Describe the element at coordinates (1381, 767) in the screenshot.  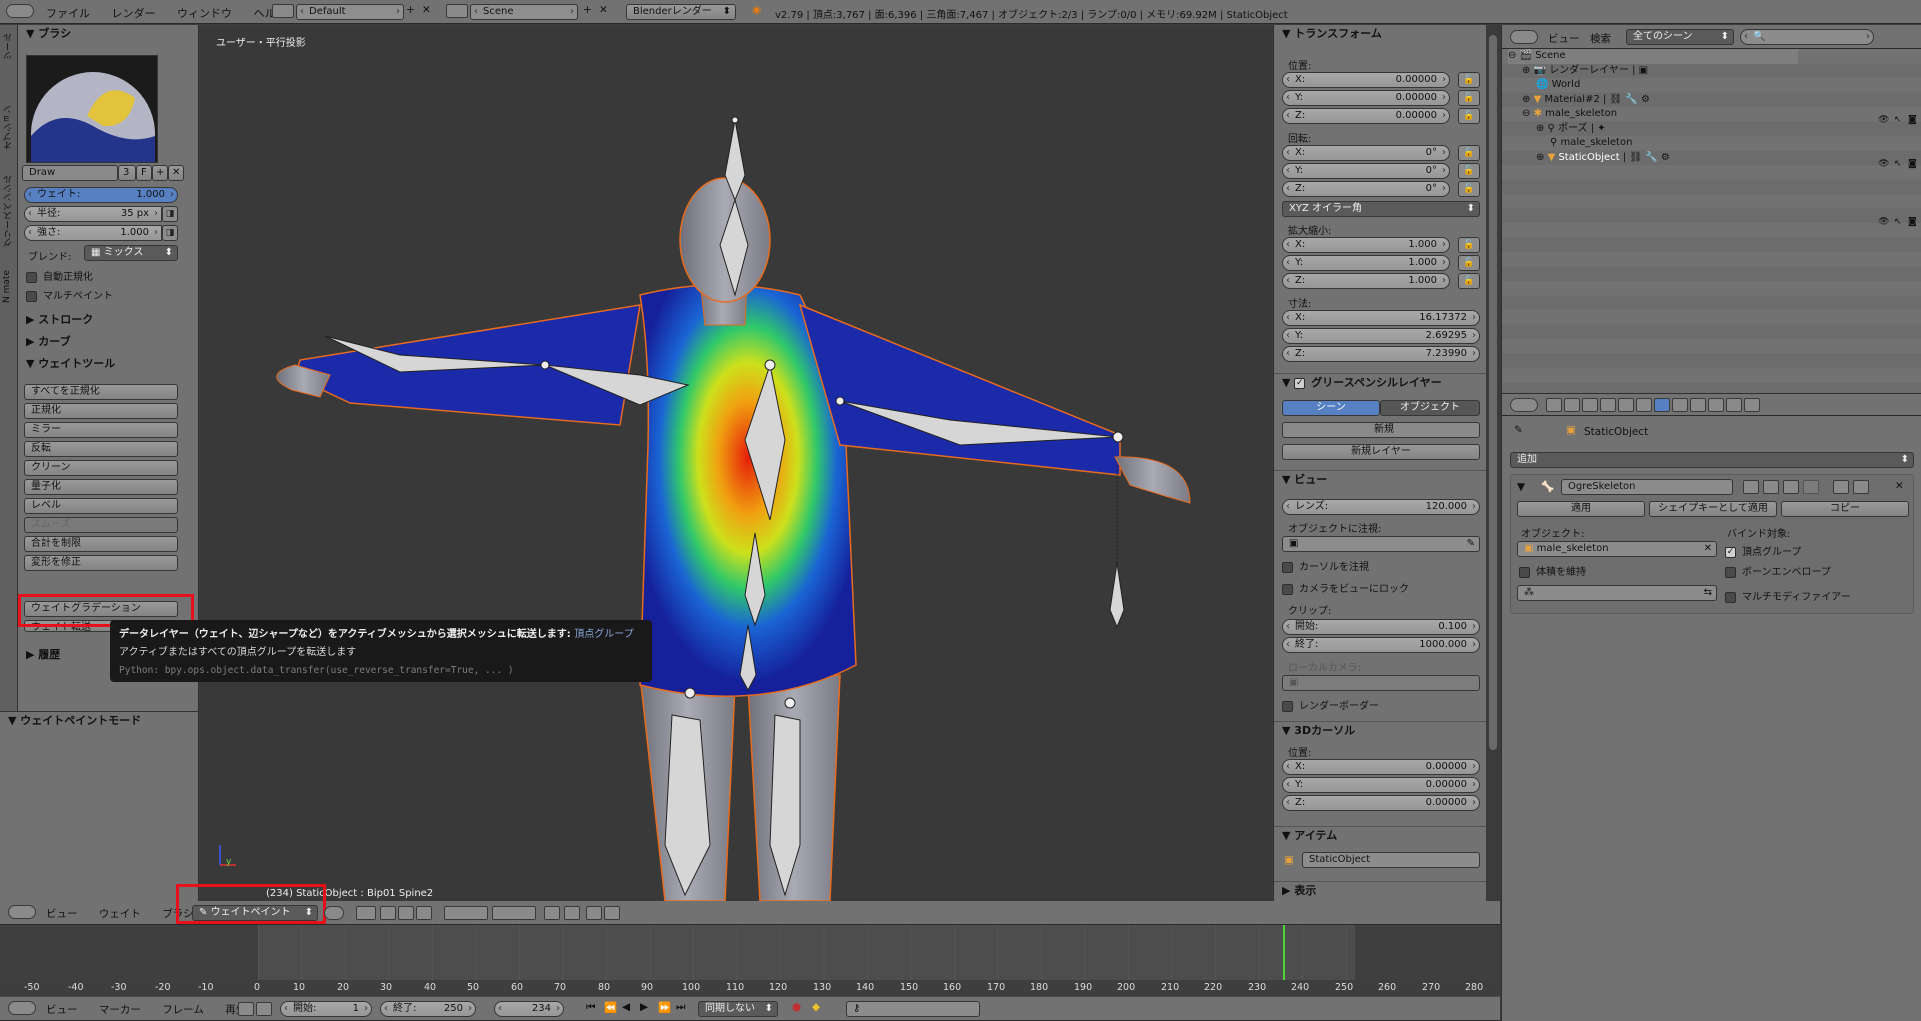
I see `cursor-x-field: X:0.00000` at that location.